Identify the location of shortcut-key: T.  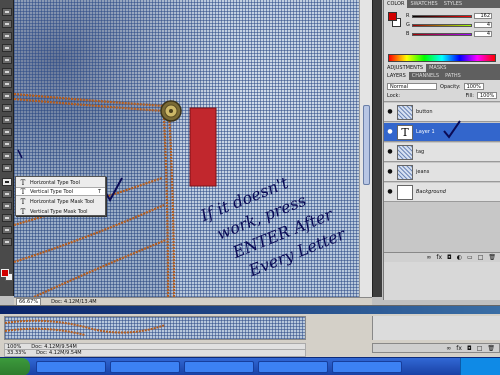
(99, 191).